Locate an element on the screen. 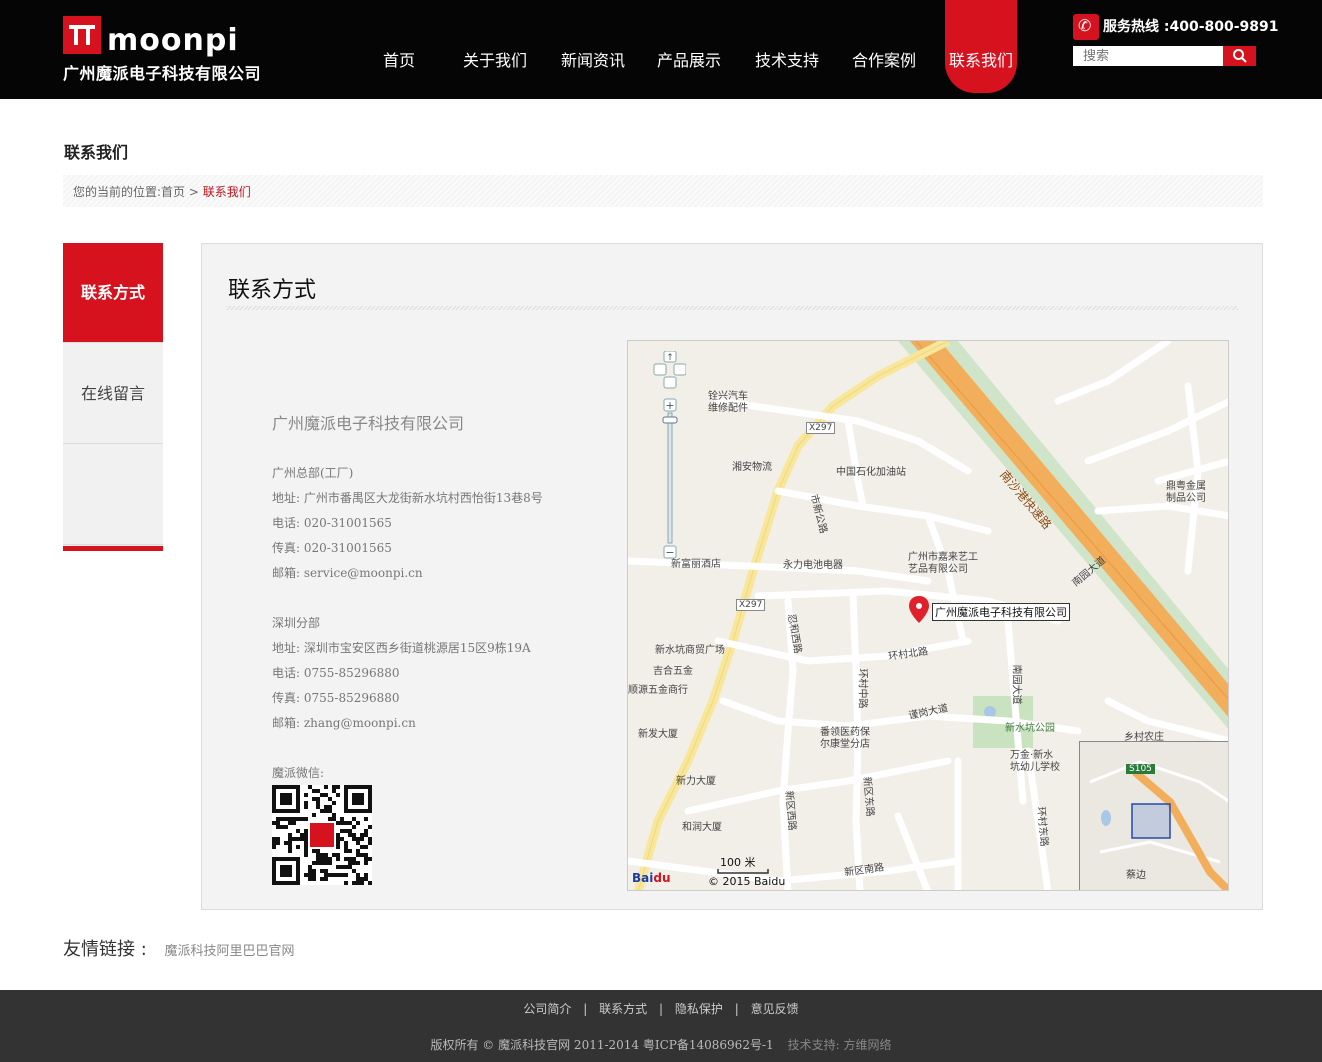  nav-products: 产品展示 is located at coordinates (689, 46).